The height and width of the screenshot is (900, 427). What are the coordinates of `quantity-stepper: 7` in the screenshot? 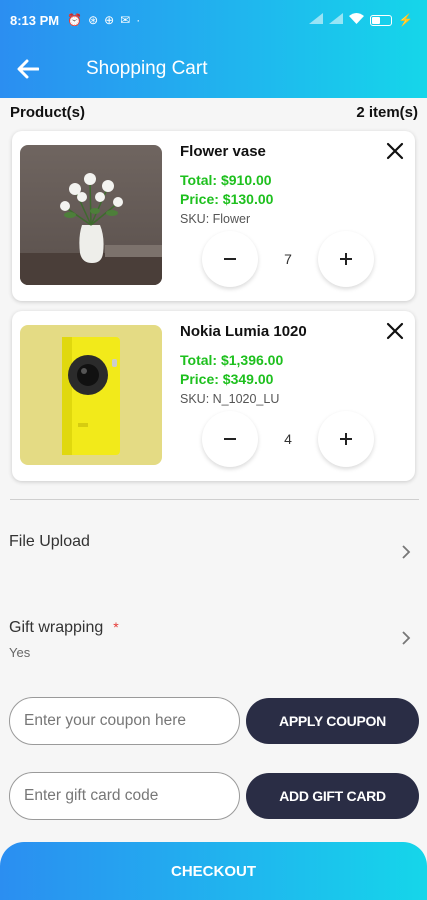 It's located at (288, 259).